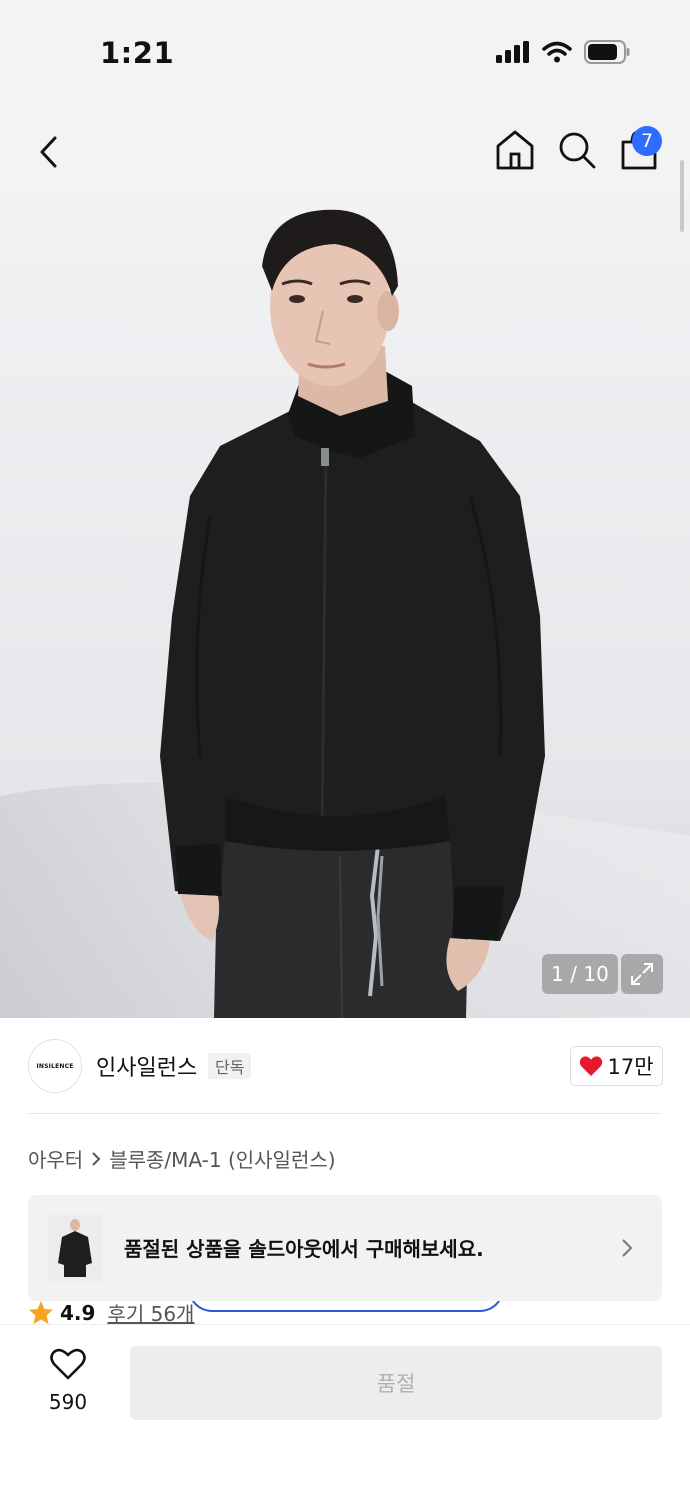 Image resolution: width=690 pixels, height=1500 pixels. What do you see at coordinates (78, 1312) in the screenshot?
I see `rating-score: 4.9` at bounding box center [78, 1312].